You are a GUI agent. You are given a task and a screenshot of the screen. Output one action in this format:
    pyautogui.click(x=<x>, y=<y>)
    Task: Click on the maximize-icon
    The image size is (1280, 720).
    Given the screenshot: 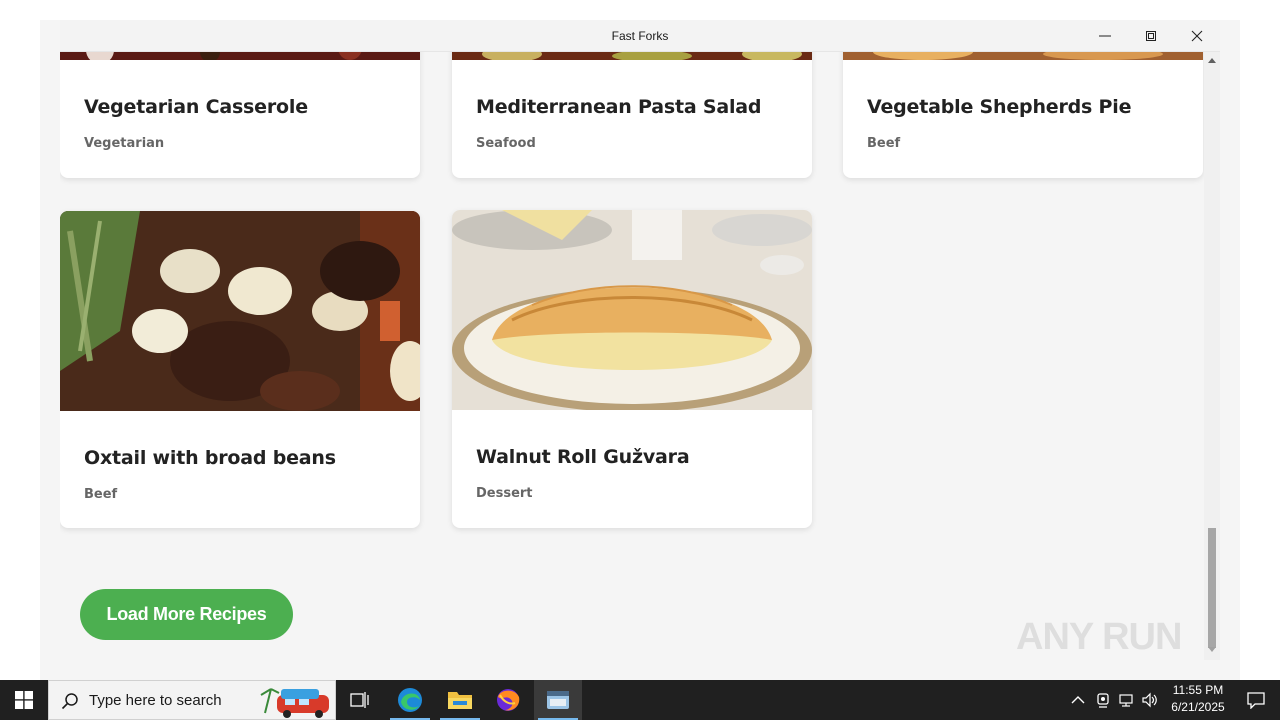 What is the action you would take?
    pyautogui.click(x=1151, y=36)
    